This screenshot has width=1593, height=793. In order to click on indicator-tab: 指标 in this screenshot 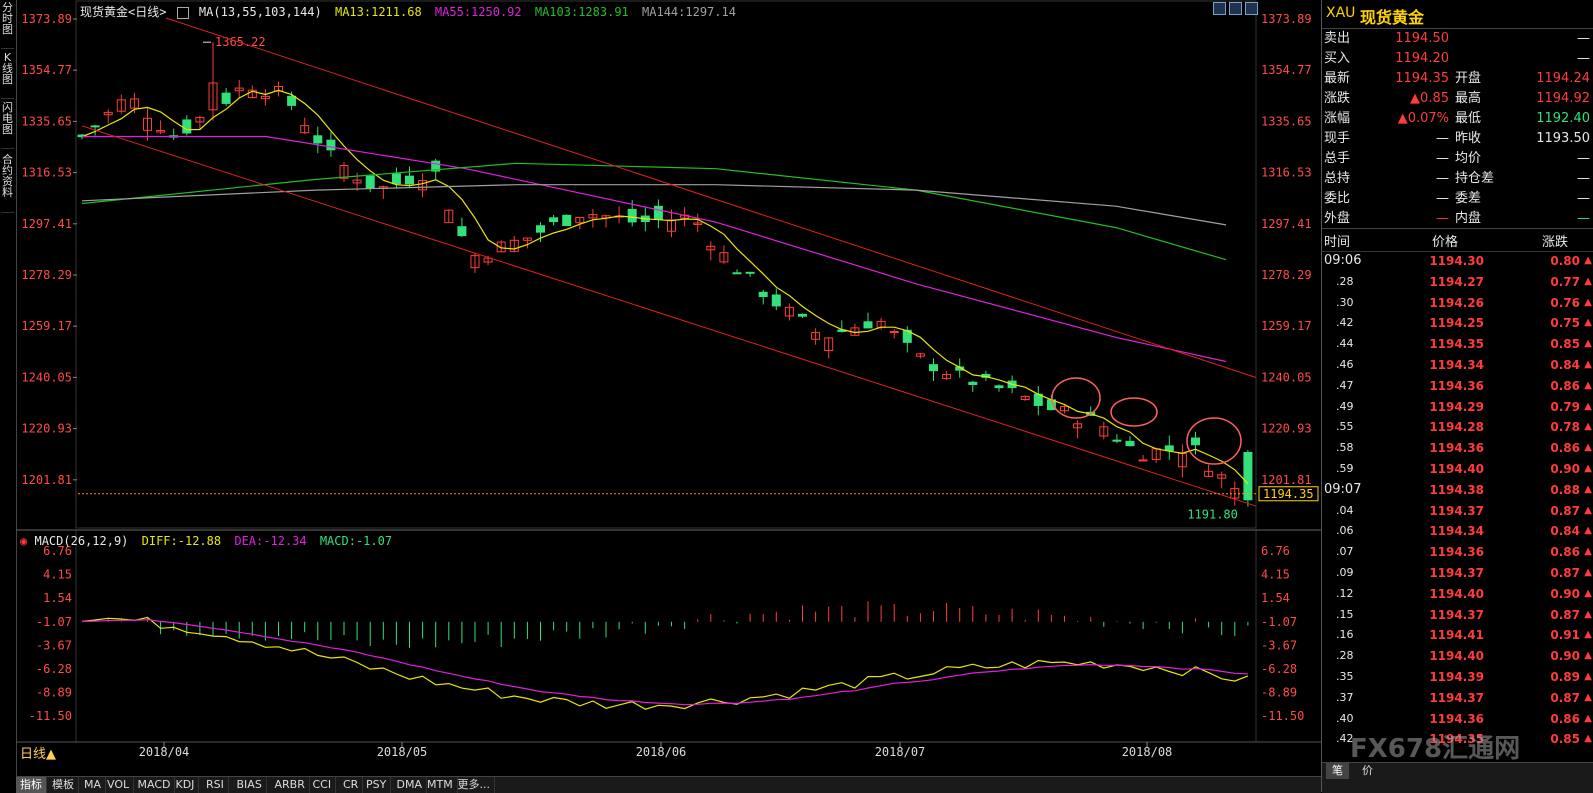, I will do `click(31, 785)`.